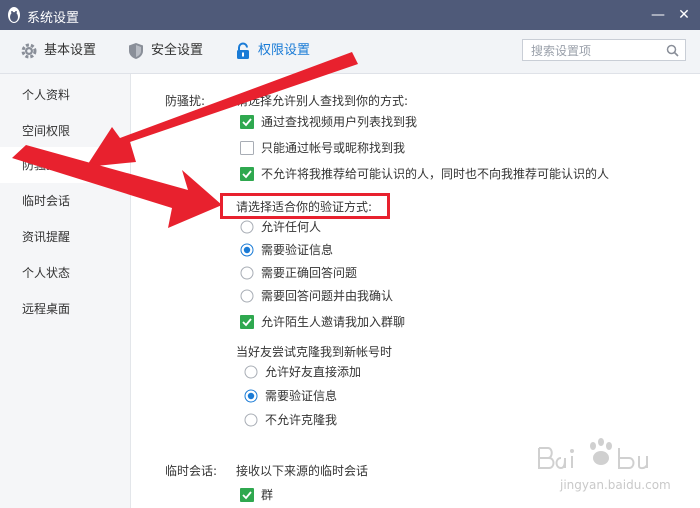 This screenshot has width=700, height=508. What do you see at coordinates (593, 454) in the screenshot?
I see `baidu-watermark-logo` at bounding box center [593, 454].